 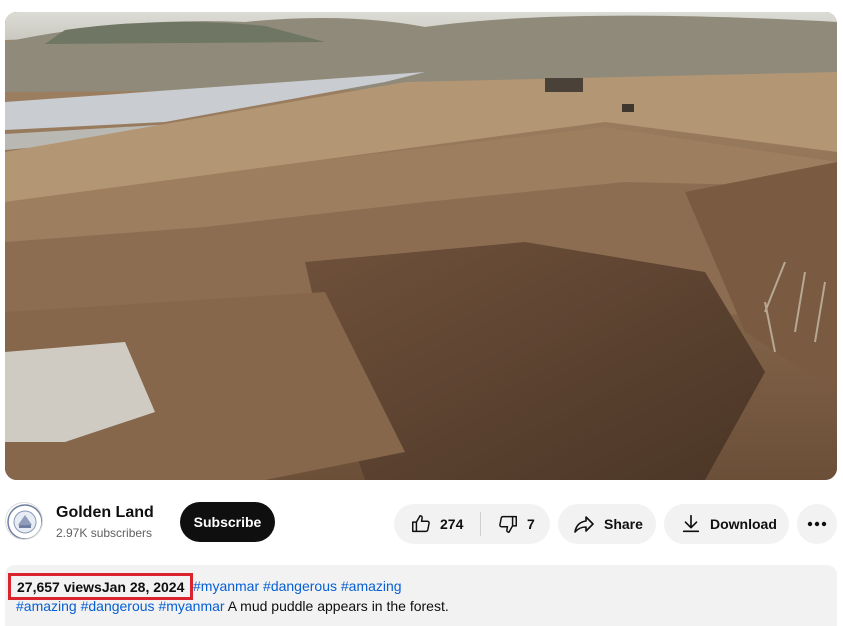 I want to click on thumbs-down-icon, so click(x=508, y=524).